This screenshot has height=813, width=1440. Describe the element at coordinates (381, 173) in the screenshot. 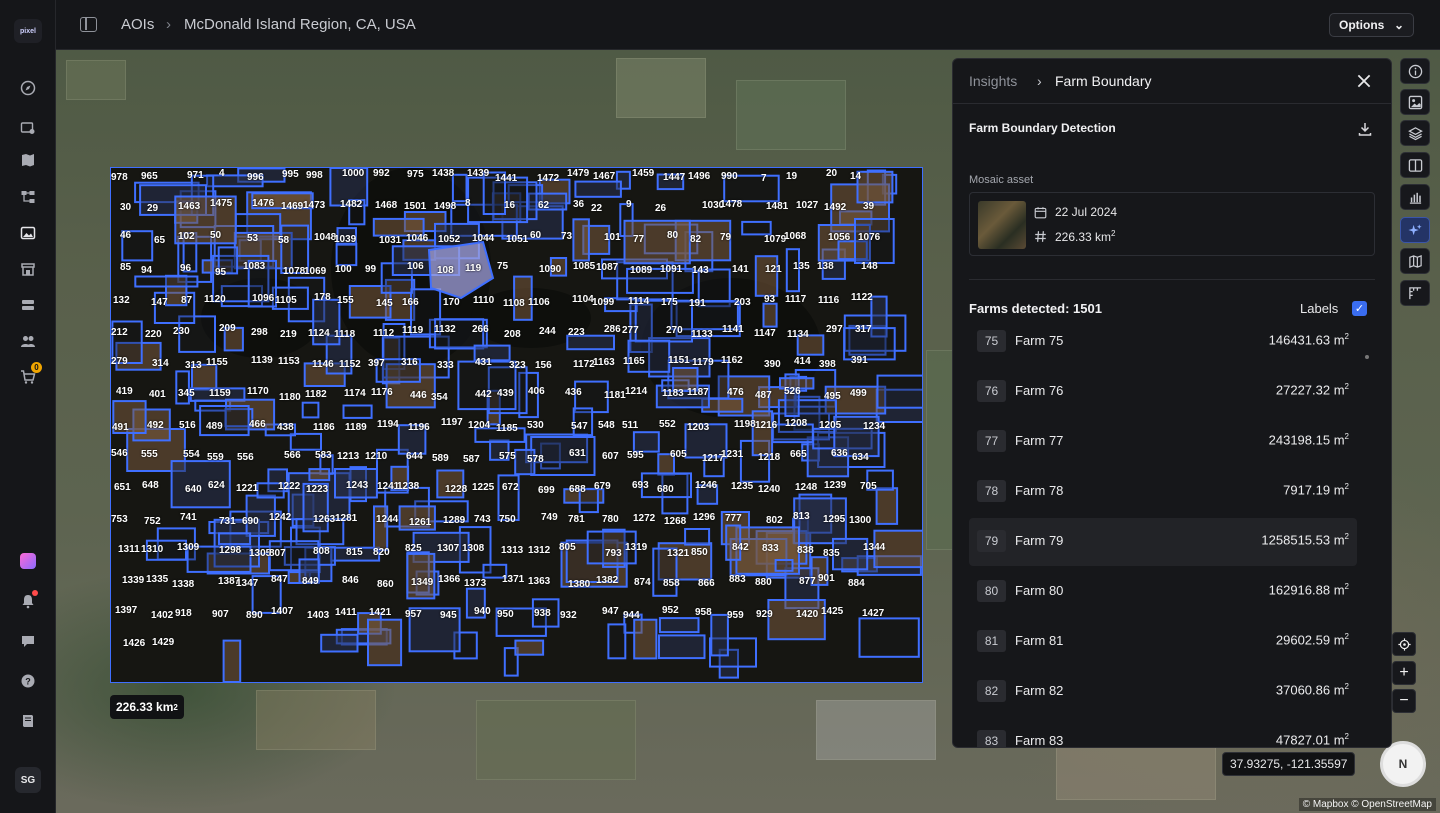

I see `farm-number-label: 992` at that location.